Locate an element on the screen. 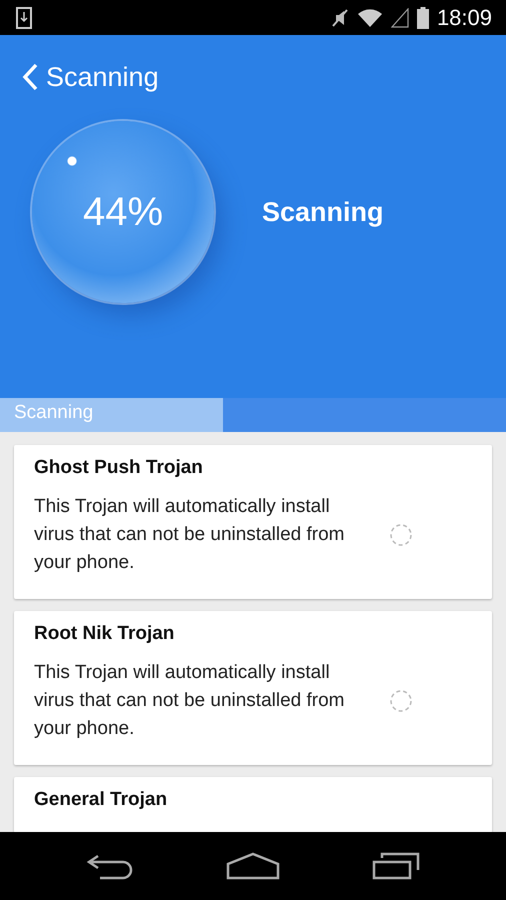 The height and width of the screenshot is (900, 506). percent-text: 44% is located at coordinates (123, 212).